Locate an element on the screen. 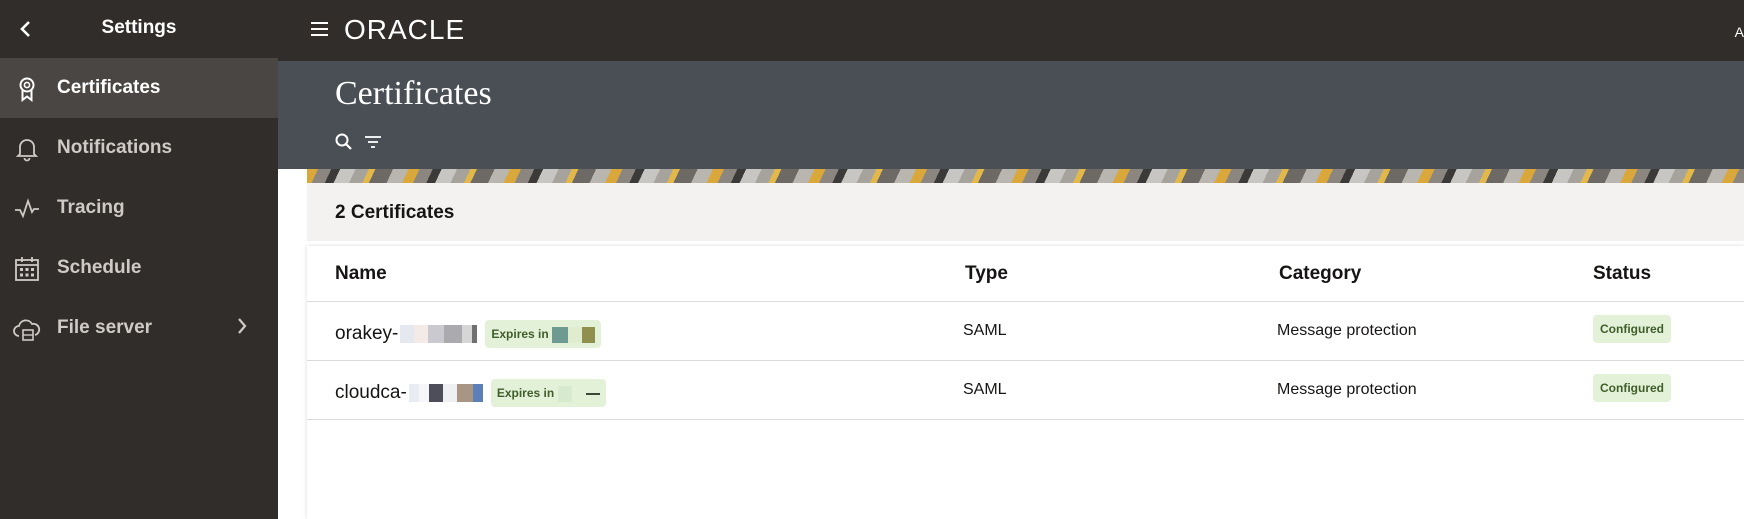 This screenshot has width=1744, height=519. sidebar-item-label: Tracing is located at coordinates (91, 207).